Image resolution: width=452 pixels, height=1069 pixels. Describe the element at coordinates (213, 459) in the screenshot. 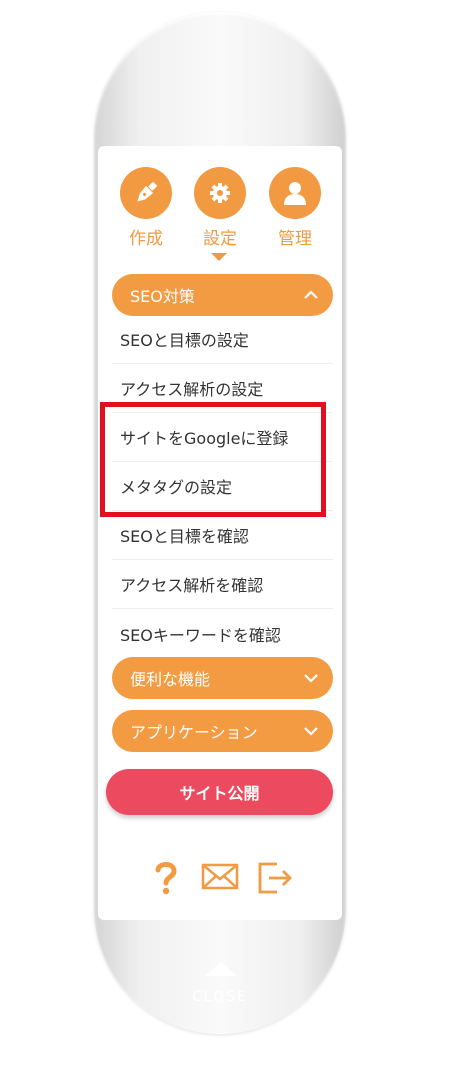

I see `highlight-box` at that location.